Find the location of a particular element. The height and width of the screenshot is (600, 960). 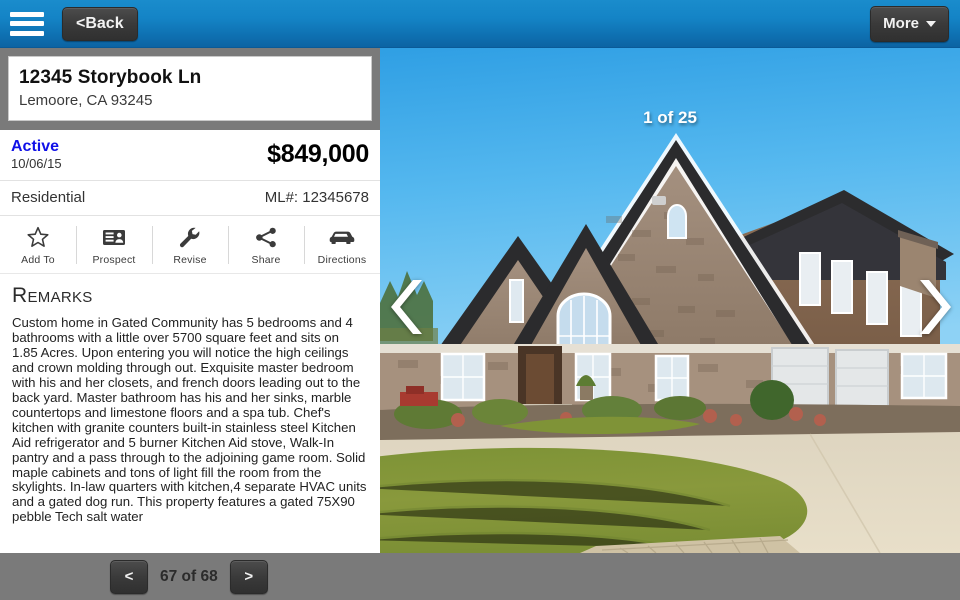

address-street: 12345 Storybook Ln is located at coordinates (110, 77).